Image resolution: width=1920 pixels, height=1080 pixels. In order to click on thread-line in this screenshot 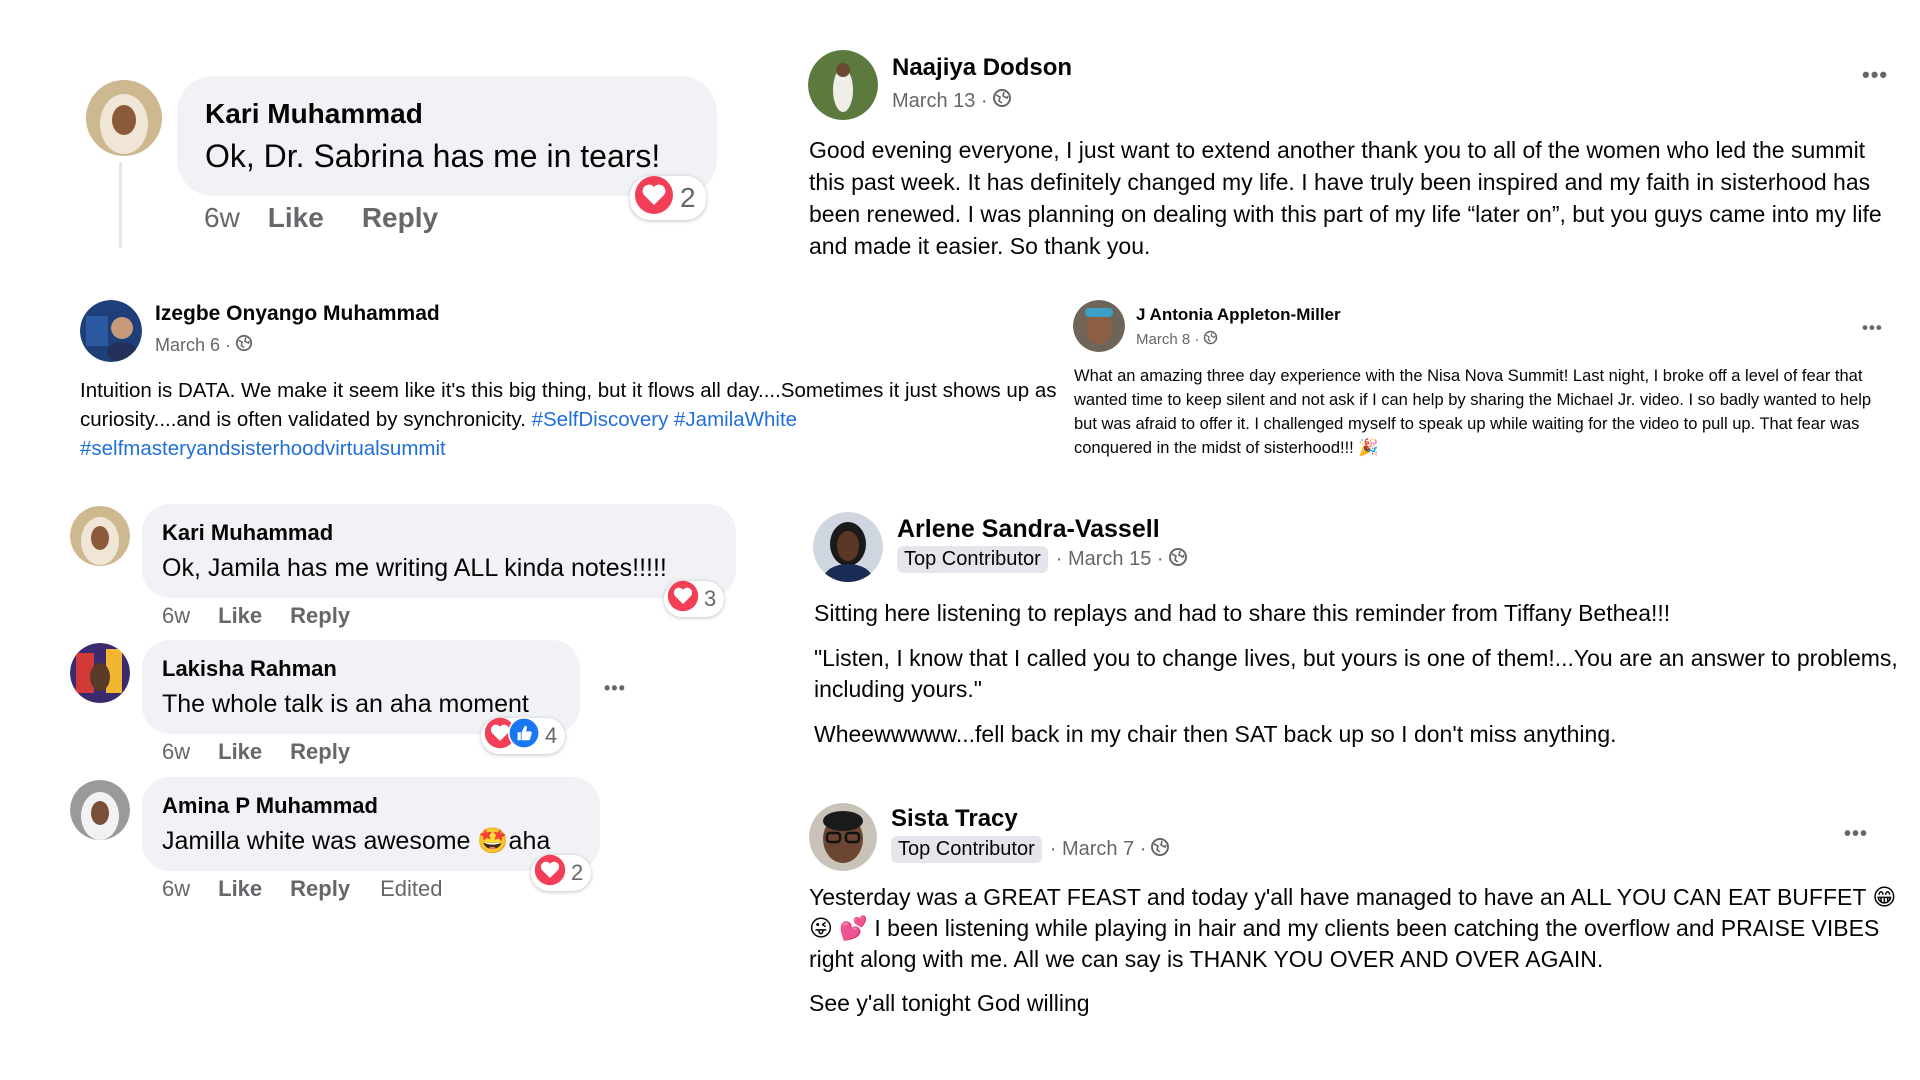, I will do `click(120, 205)`.